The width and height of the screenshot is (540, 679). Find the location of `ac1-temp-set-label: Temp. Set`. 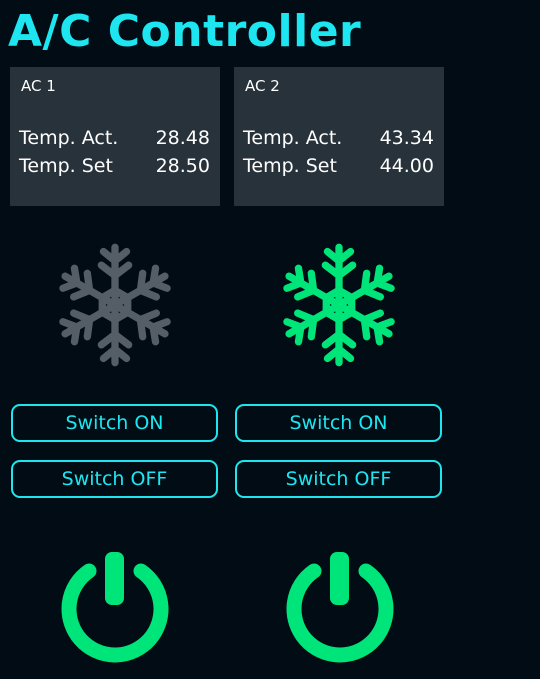

ac1-temp-set-label: Temp. Set is located at coordinates (66, 166).